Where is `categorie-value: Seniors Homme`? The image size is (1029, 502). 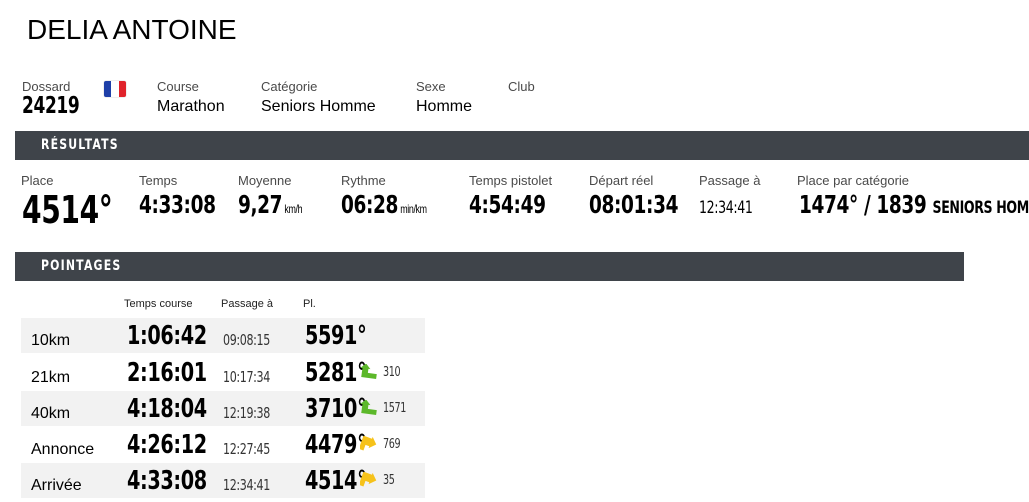 categorie-value: Seniors Homme is located at coordinates (318, 106).